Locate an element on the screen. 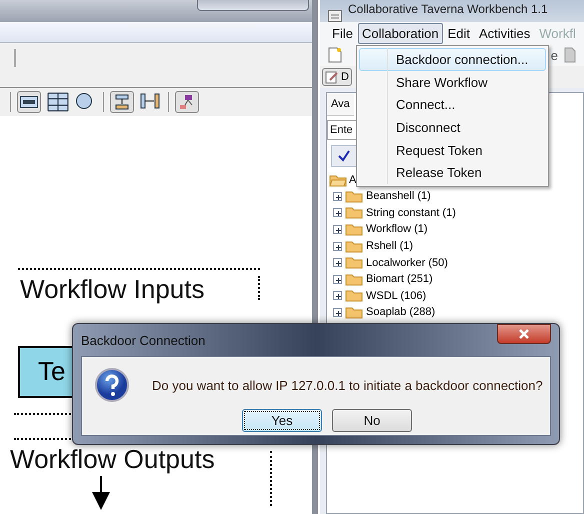 The image size is (584, 514). grid-icon is located at coordinates (58, 102).